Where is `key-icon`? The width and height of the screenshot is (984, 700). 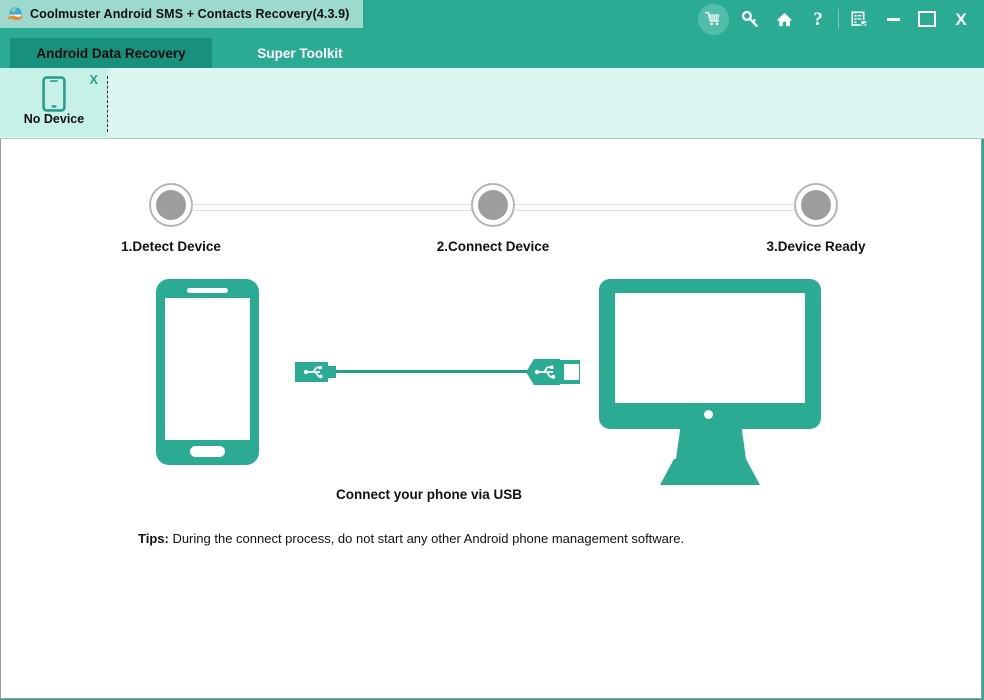 key-icon is located at coordinates (749, 18).